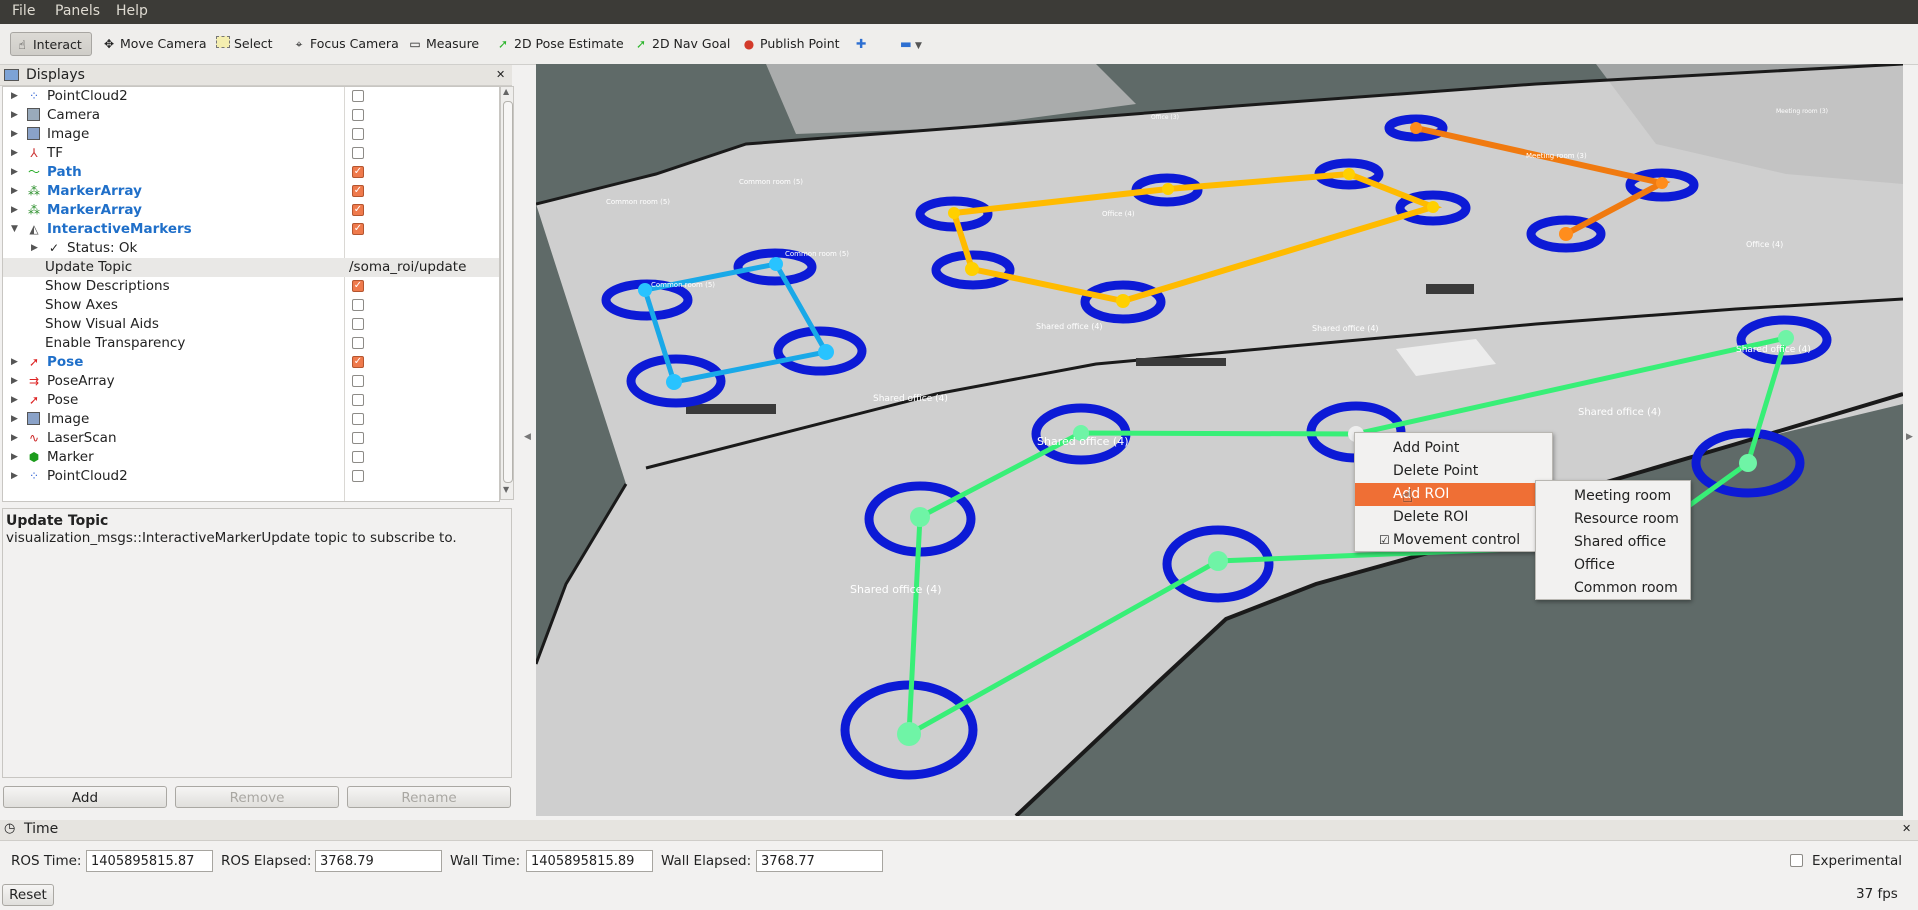 The height and width of the screenshot is (910, 1918). Describe the element at coordinates (1453, 494) in the screenshot. I see `menu-item-add-roi: Add ROI ▶` at that location.